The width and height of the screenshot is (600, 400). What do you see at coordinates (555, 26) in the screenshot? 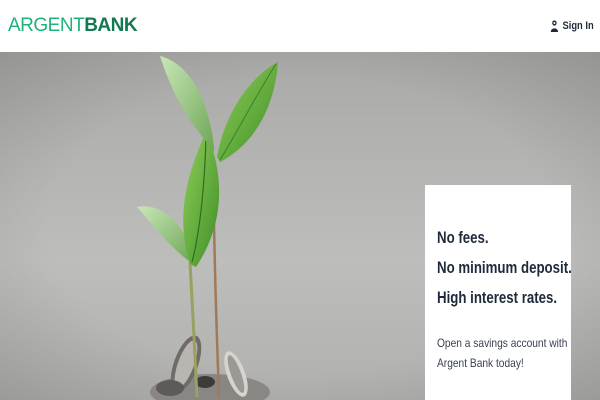
I see `person-icon` at bounding box center [555, 26].